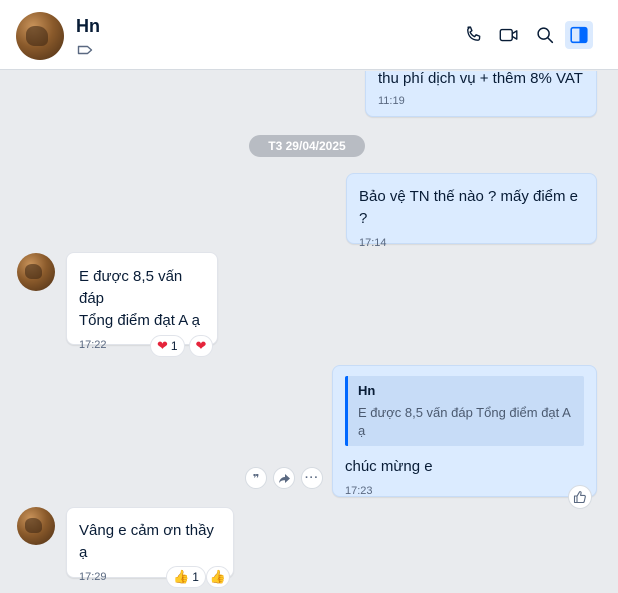 This screenshot has width=618, height=593. I want to click on reaction-summary: 👍 1, so click(186, 577).